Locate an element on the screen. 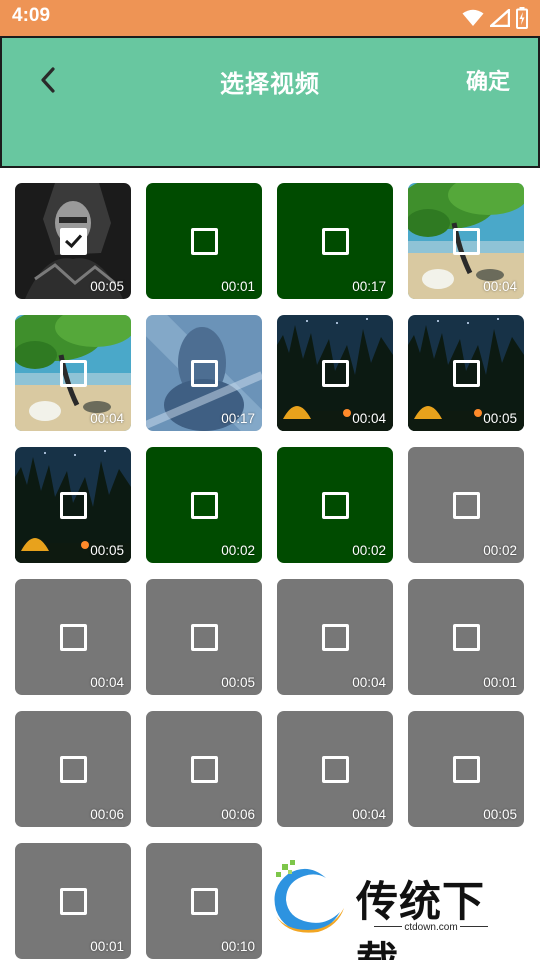 The width and height of the screenshot is (540, 960). watermark-url-rule-left is located at coordinates (387, 927).